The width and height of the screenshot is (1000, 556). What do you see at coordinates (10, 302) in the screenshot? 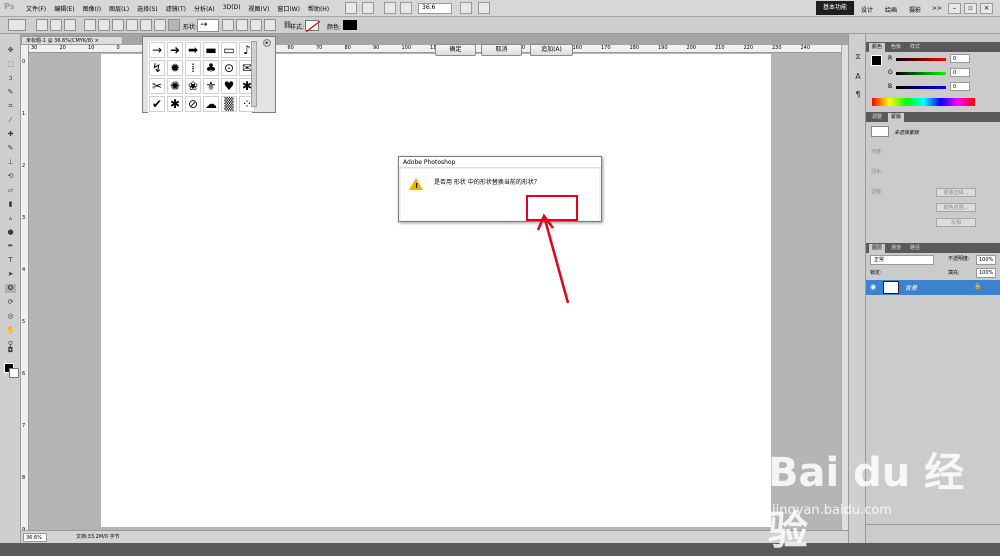
I see `3d-rotate-icon: ⟳` at bounding box center [10, 302].